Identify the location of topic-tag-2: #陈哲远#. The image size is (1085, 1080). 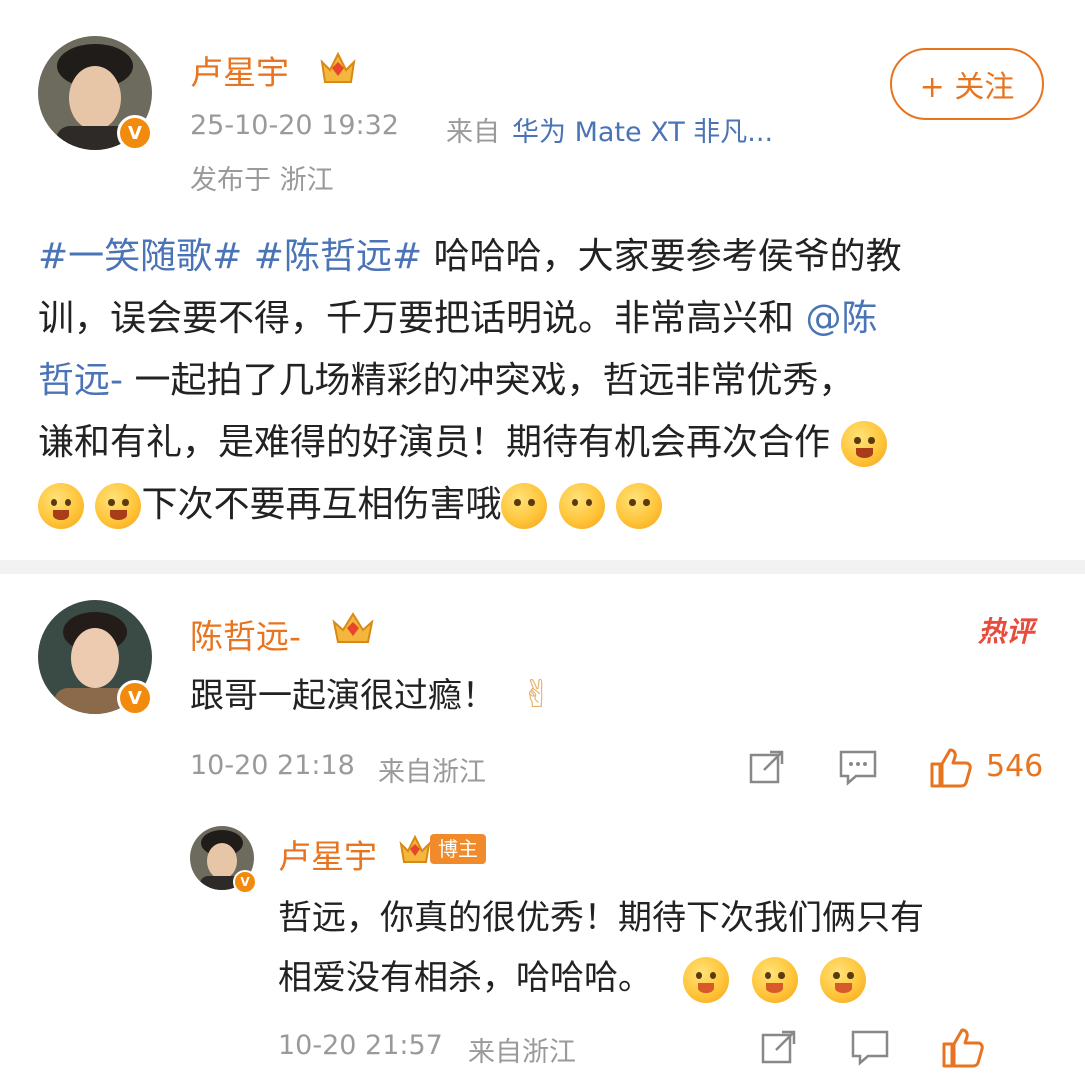
(338, 256).